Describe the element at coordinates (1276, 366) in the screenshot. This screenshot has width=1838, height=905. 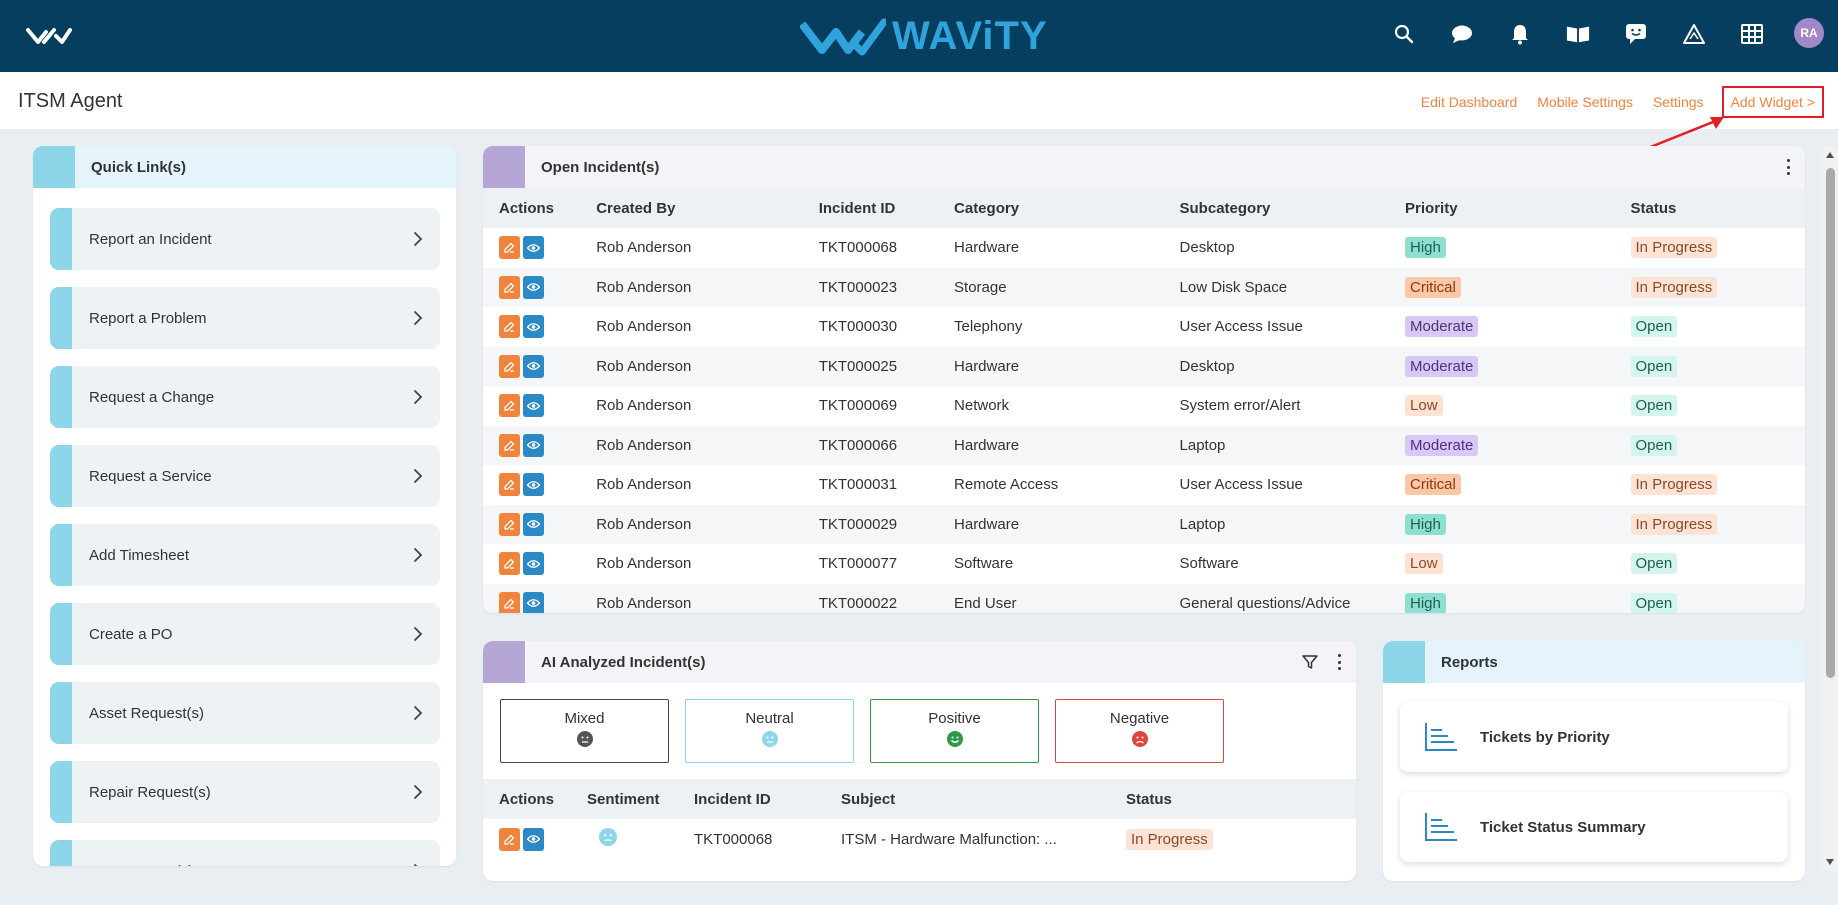
I see `subcategory-cell: Desktop` at that location.